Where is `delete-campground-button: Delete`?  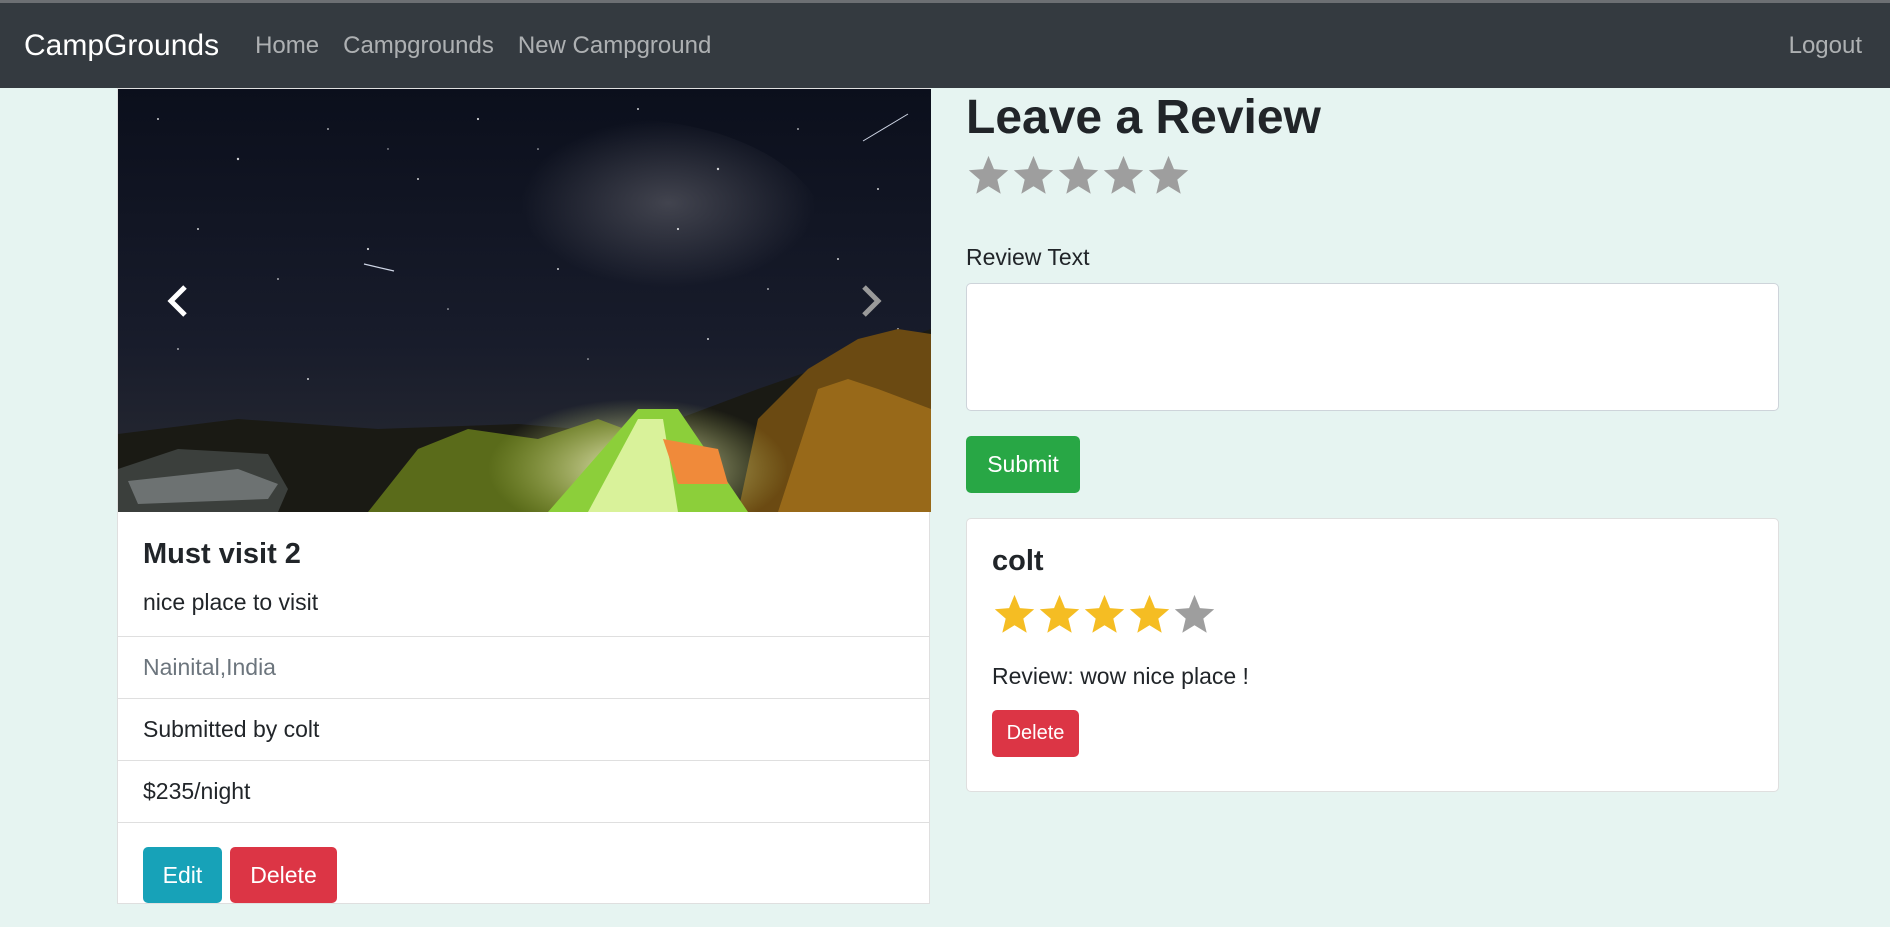 delete-campground-button: Delete is located at coordinates (283, 875).